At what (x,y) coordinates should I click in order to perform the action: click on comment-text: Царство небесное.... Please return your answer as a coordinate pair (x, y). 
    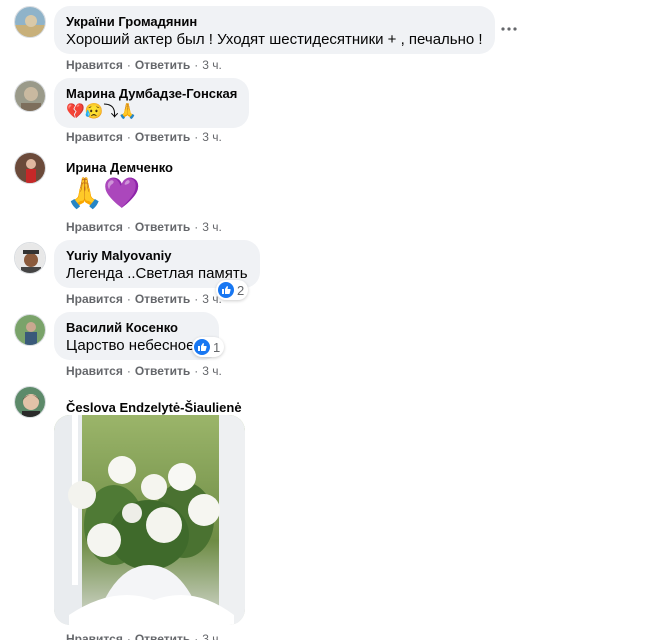
    Looking at the image, I should click on (136, 345).